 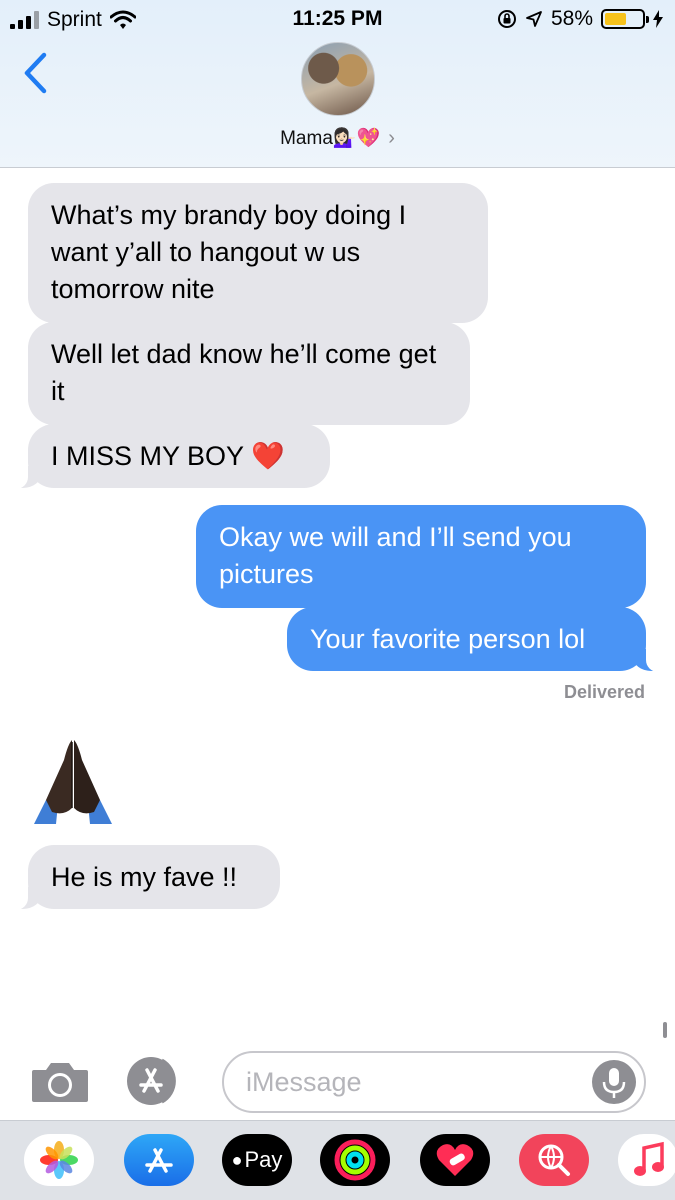 I want to click on microphone-button, so click(x=614, y=1082).